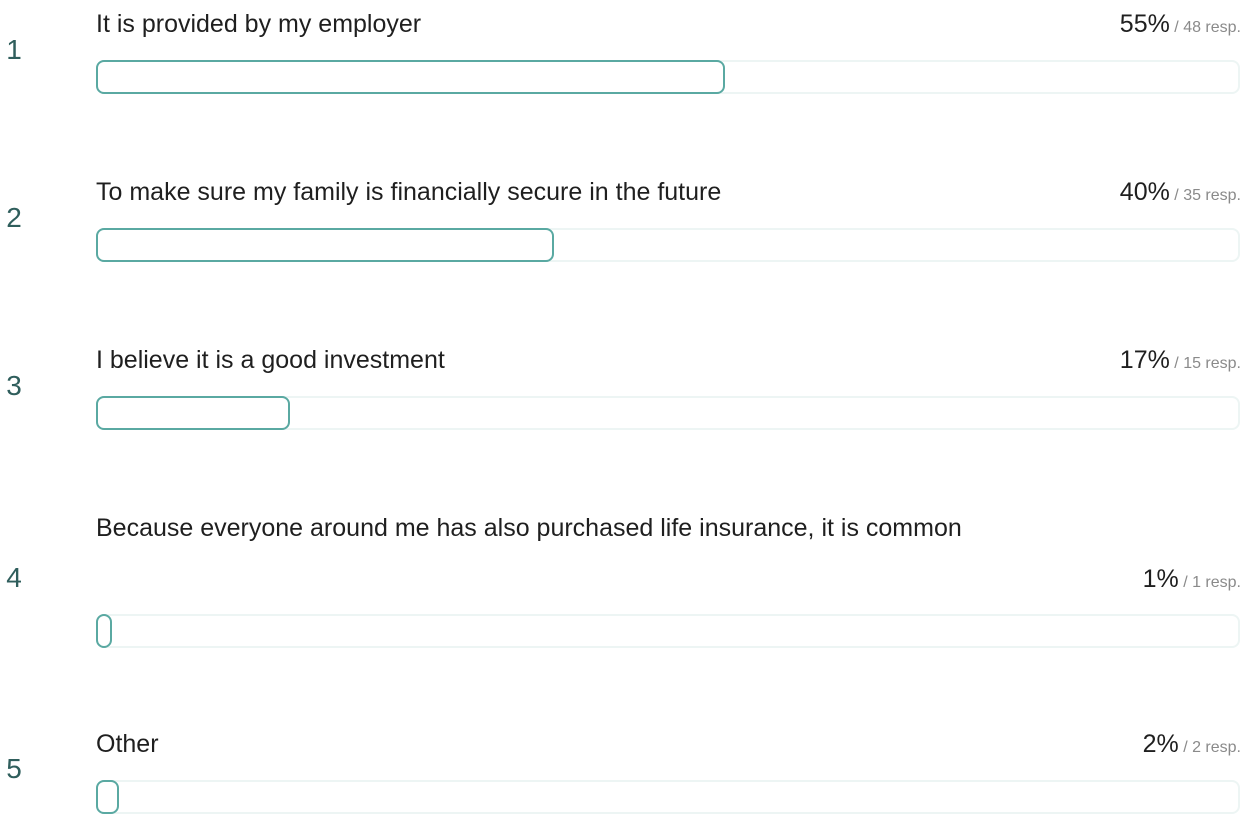 The image size is (1243, 820). I want to click on option-stat: 2% / 2 resp., so click(1192, 744).